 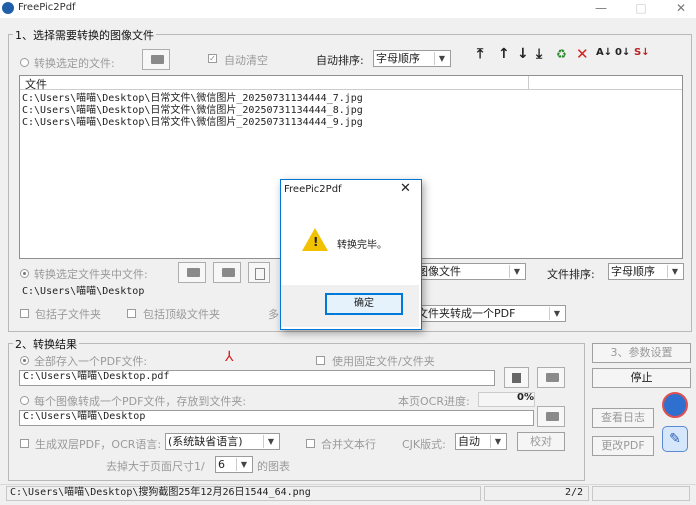 I want to click on window-title: FreePic2Pdf, so click(x=47, y=7).